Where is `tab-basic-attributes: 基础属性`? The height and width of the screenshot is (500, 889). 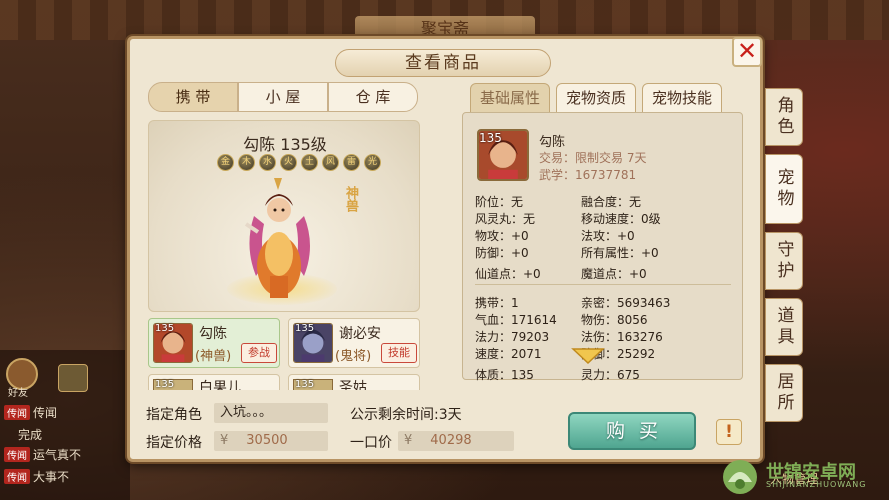
tab-basic-attributes: 基础属性 is located at coordinates (510, 98).